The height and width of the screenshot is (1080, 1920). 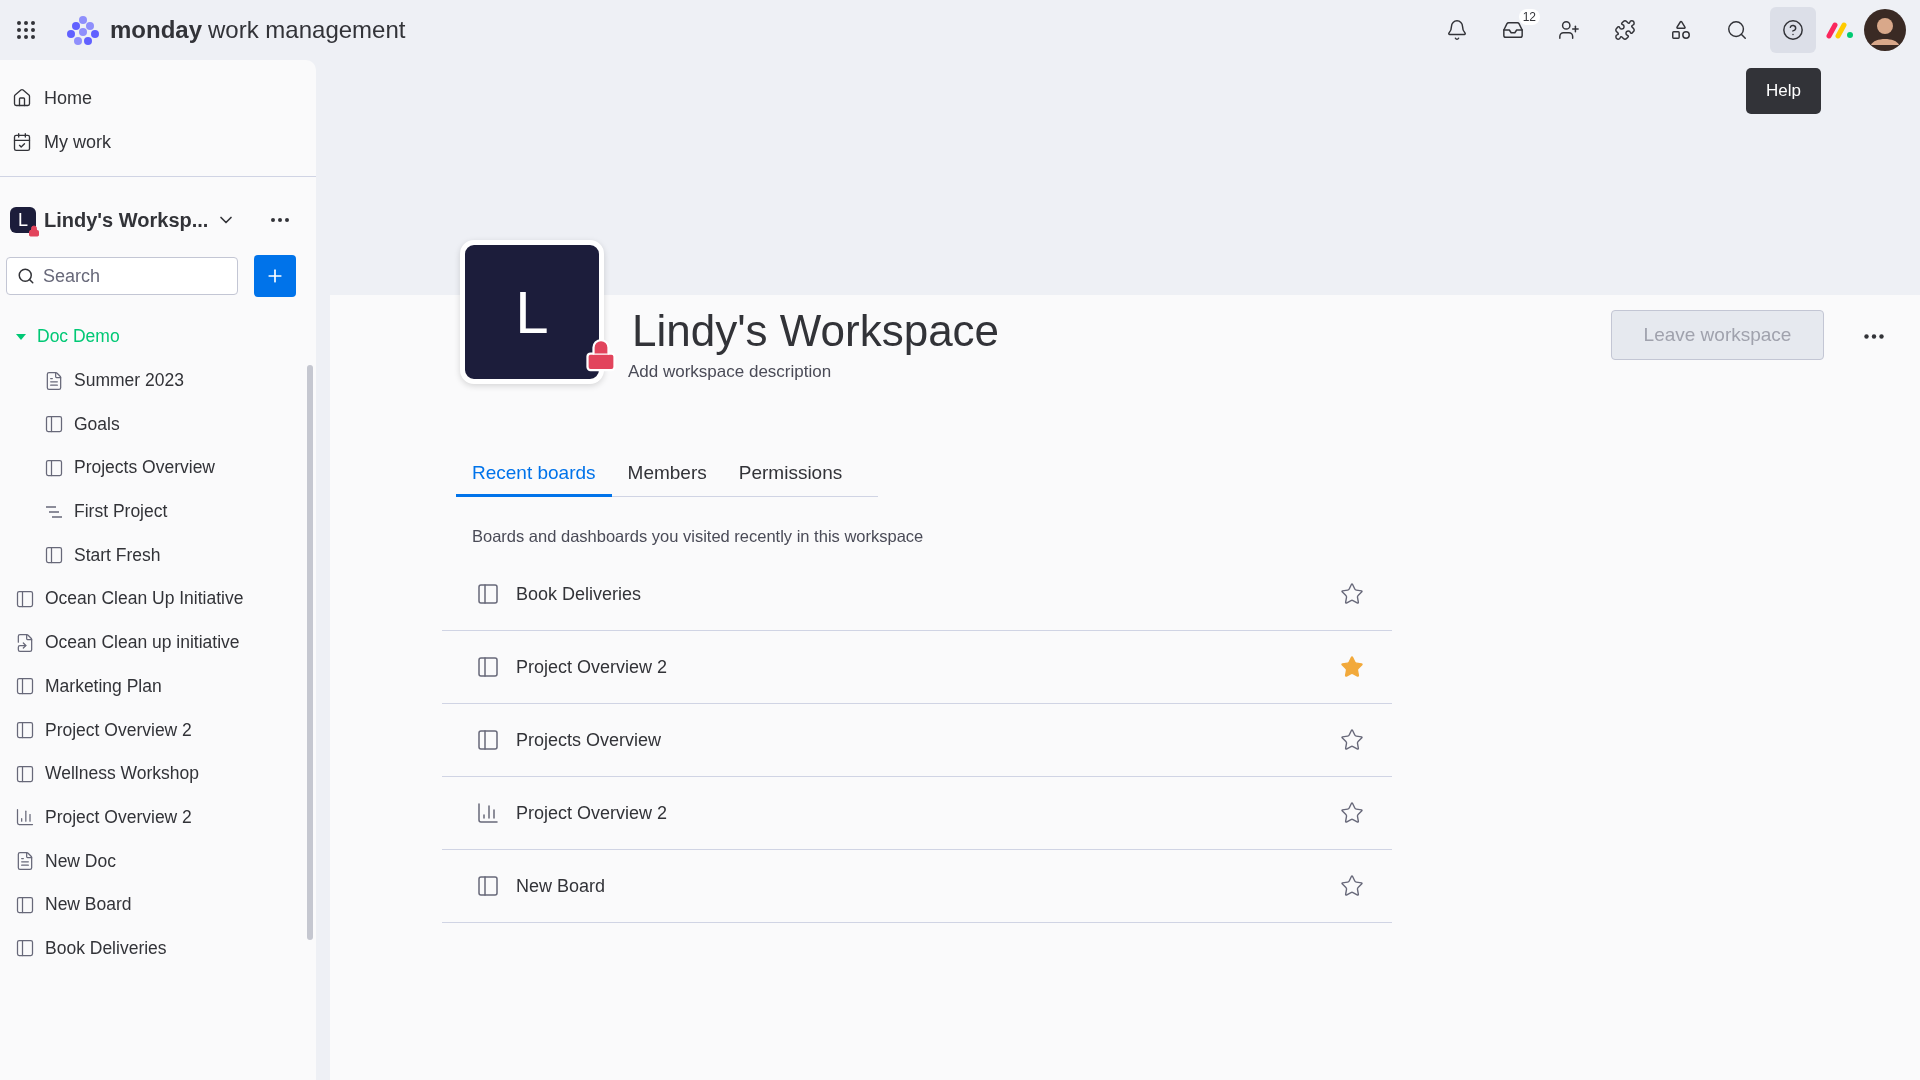 What do you see at coordinates (667, 479) in the screenshot?
I see `tab: Members` at bounding box center [667, 479].